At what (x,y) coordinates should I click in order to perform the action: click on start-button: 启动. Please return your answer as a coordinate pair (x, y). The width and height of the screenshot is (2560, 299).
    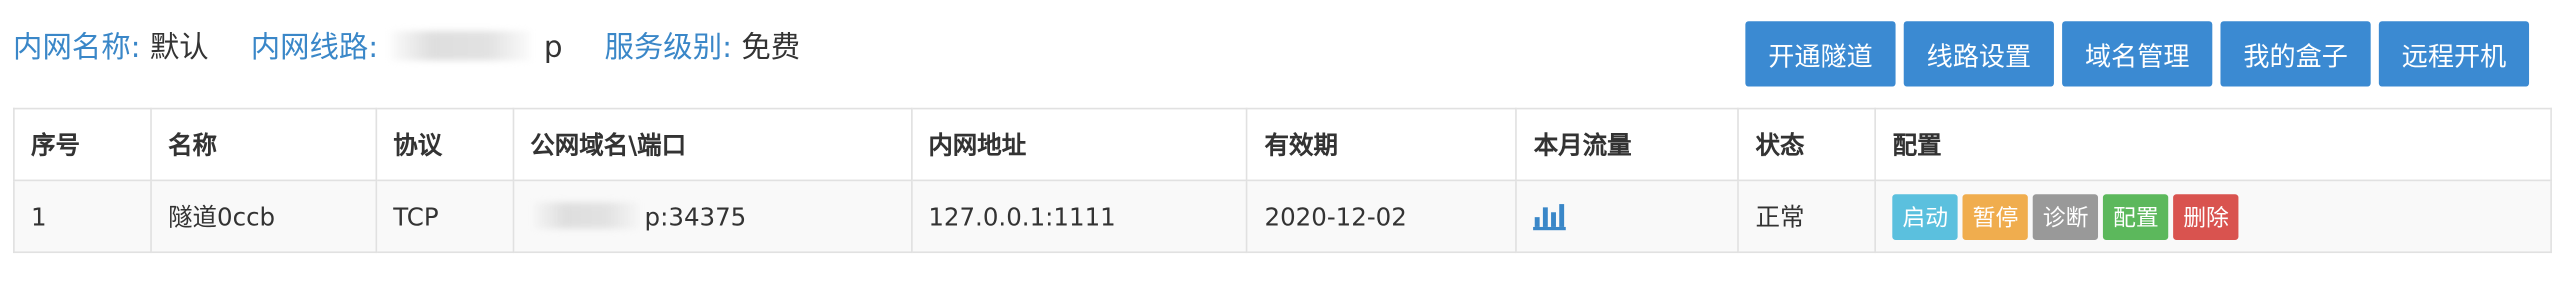
    Looking at the image, I should click on (1925, 216).